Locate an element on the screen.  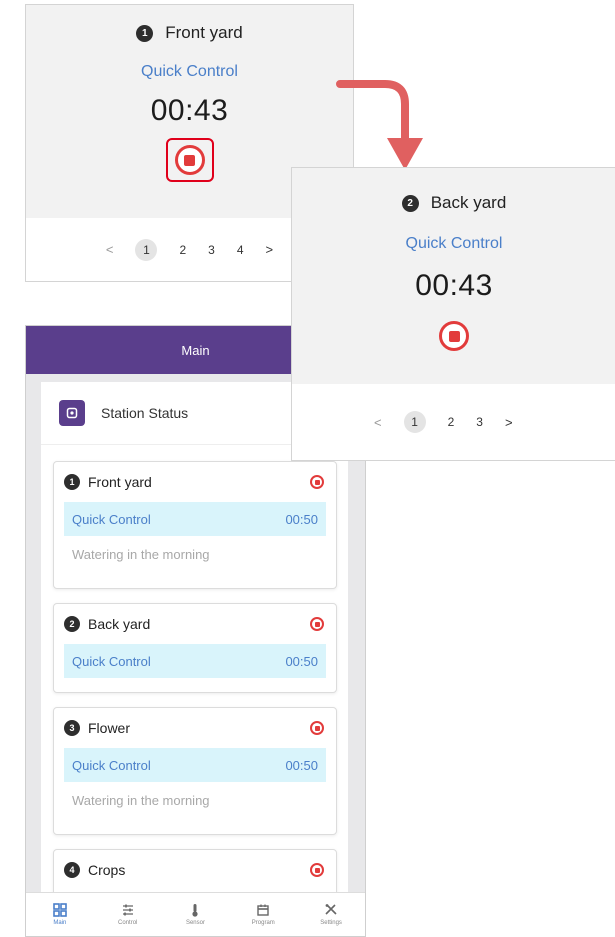
station-number-badge: 3 is located at coordinates (72, 728).